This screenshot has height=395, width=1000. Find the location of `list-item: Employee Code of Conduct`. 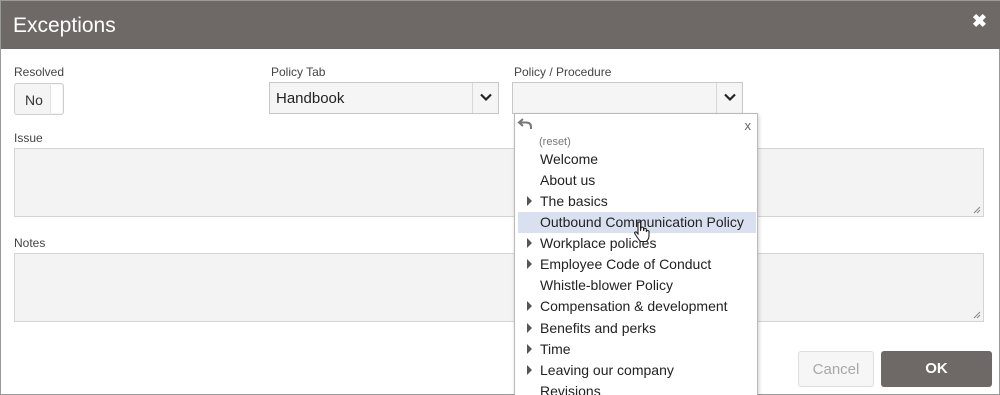

list-item: Employee Code of Conduct is located at coordinates (637, 264).